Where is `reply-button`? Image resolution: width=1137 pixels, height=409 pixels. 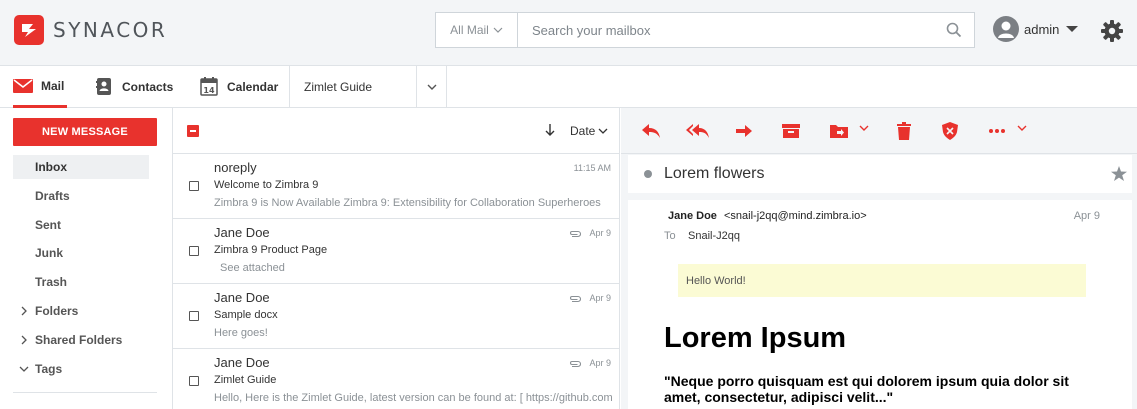 reply-button is located at coordinates (651, 131).